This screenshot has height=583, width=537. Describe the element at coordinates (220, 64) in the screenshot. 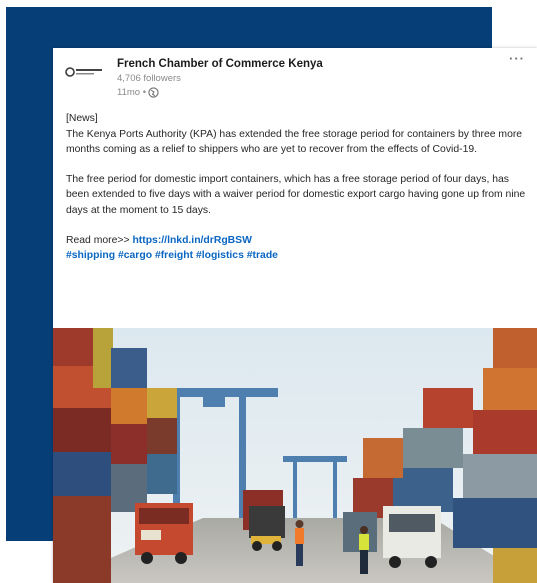

I see `author-name: French Chamber of Commerce Kenya` at that location.